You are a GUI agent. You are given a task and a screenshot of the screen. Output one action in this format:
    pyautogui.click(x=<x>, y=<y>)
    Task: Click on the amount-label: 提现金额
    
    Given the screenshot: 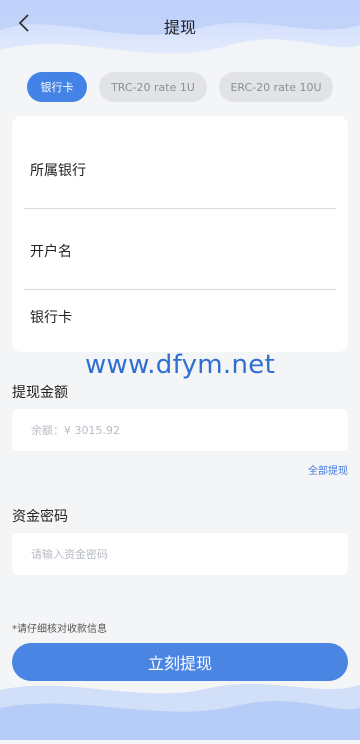 What is the action you would take?
    pyautogui.click(x=40, y=393)
    